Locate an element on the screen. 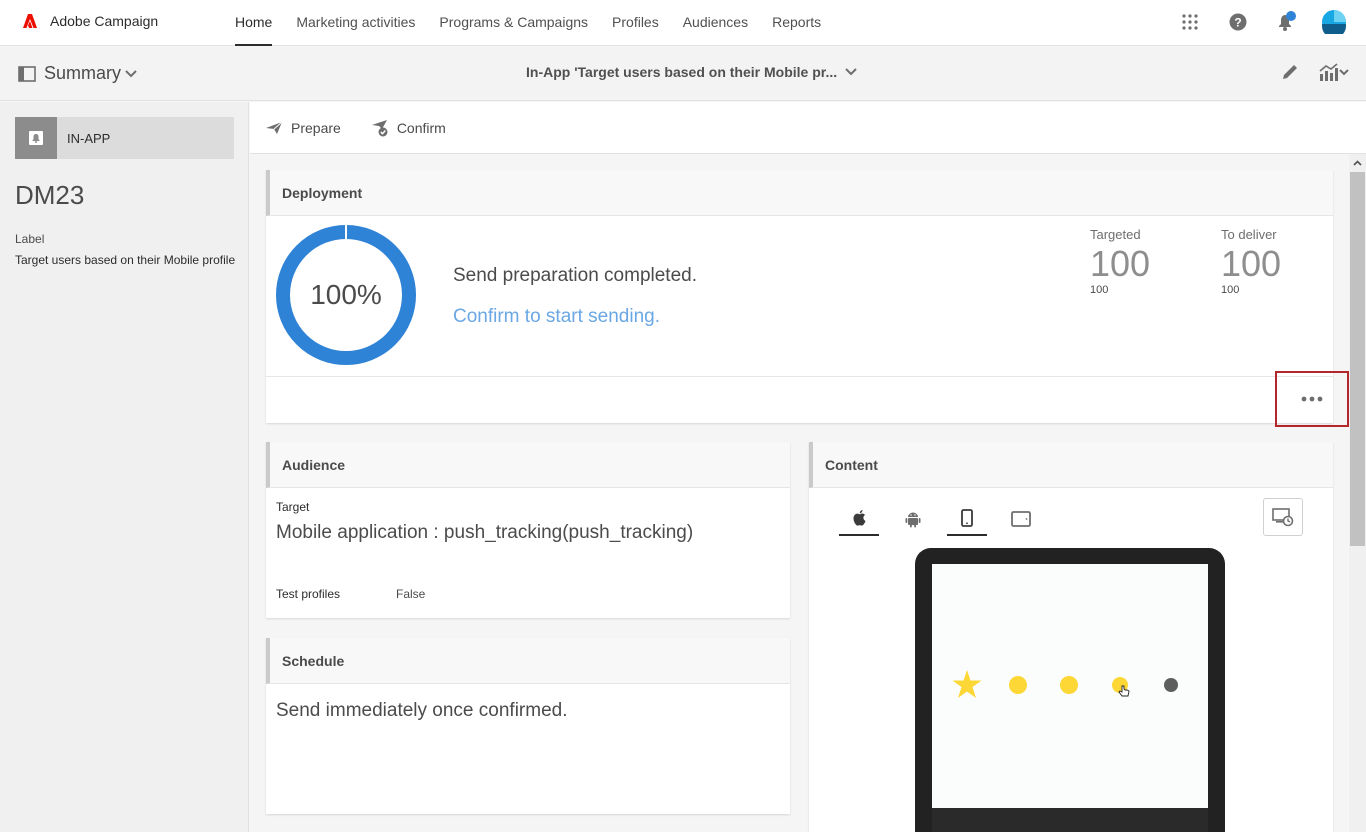 Image resolution: width=1366 pixels, height=832 pixels. more-dots-icon is located at coordinates (1312, 399).